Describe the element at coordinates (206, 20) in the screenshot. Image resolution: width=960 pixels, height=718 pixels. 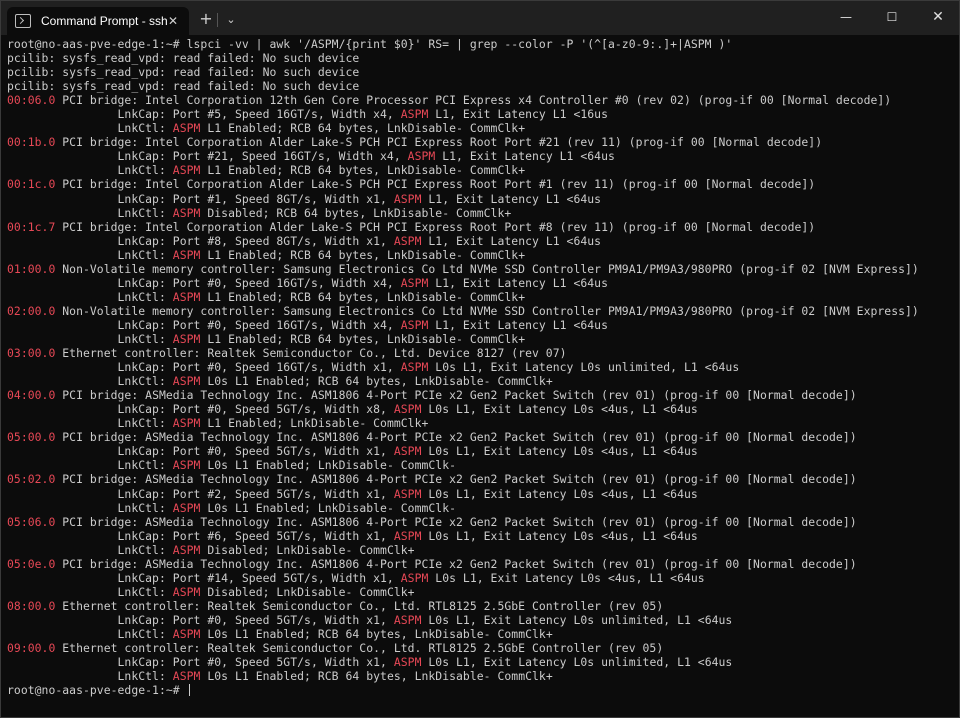
I see `new-tab-button: +` at that location.